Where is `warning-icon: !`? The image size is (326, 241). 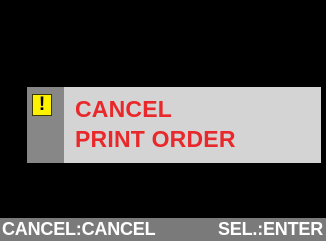 warning-icon: ! is located at coordinates (42, 105).